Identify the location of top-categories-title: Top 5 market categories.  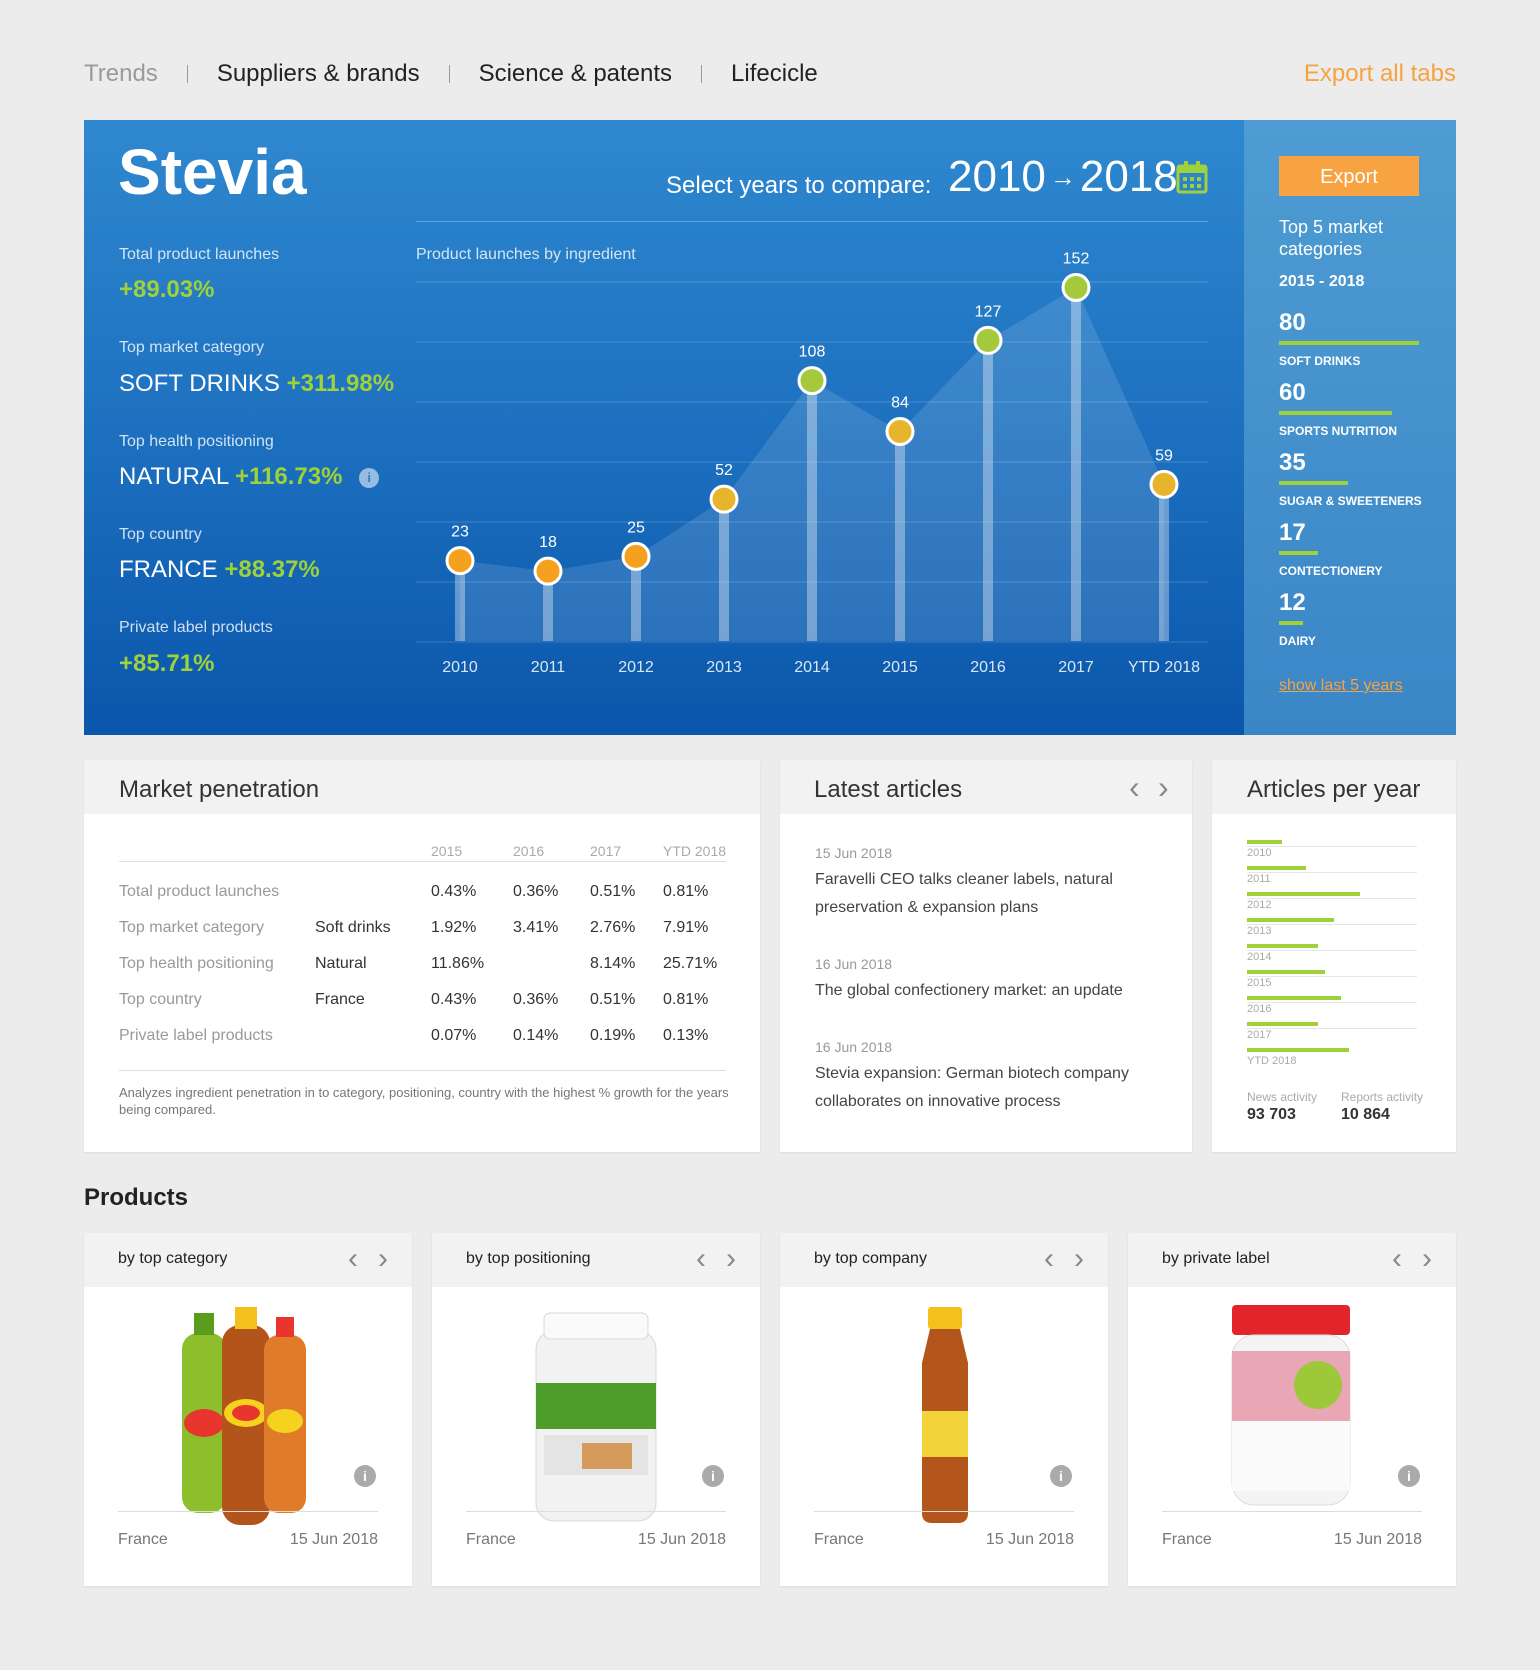
(1331, 238).